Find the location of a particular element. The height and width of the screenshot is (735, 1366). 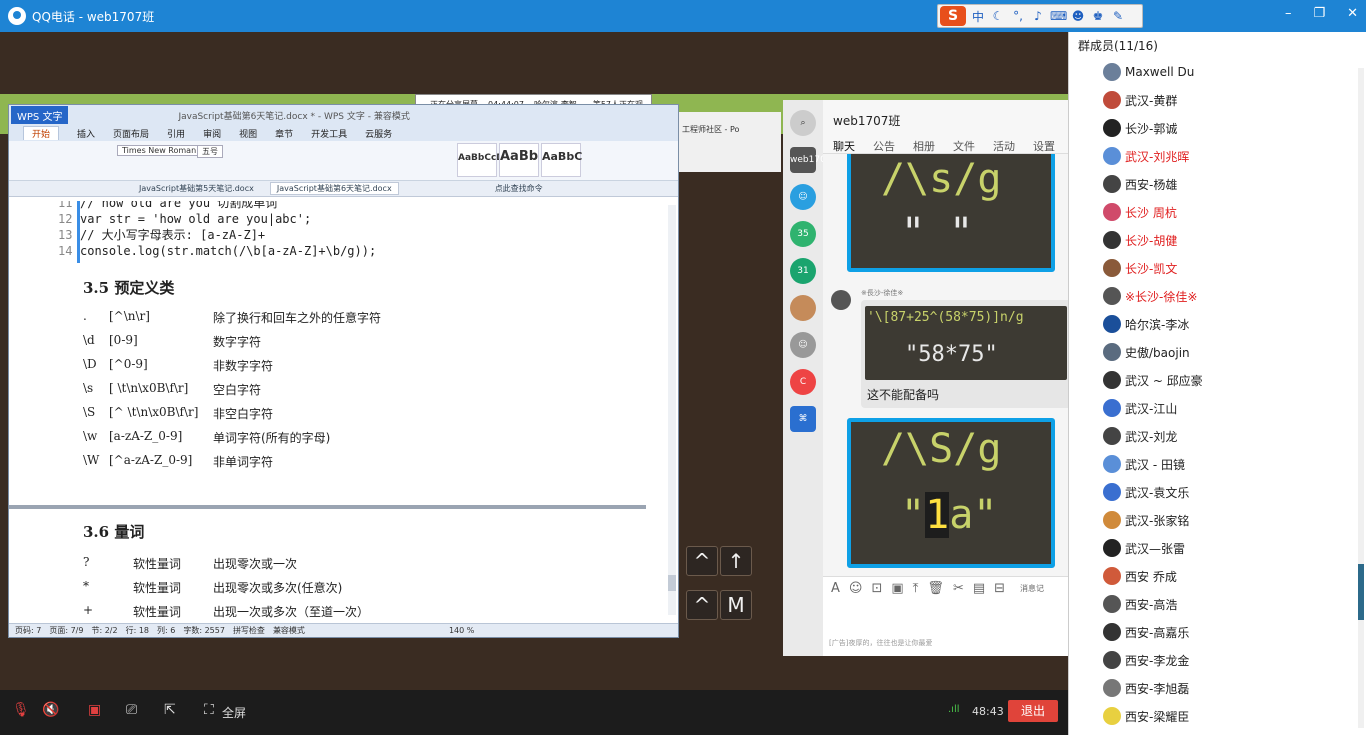

font-select: Times New Roman is located at coordinates (159, 150).